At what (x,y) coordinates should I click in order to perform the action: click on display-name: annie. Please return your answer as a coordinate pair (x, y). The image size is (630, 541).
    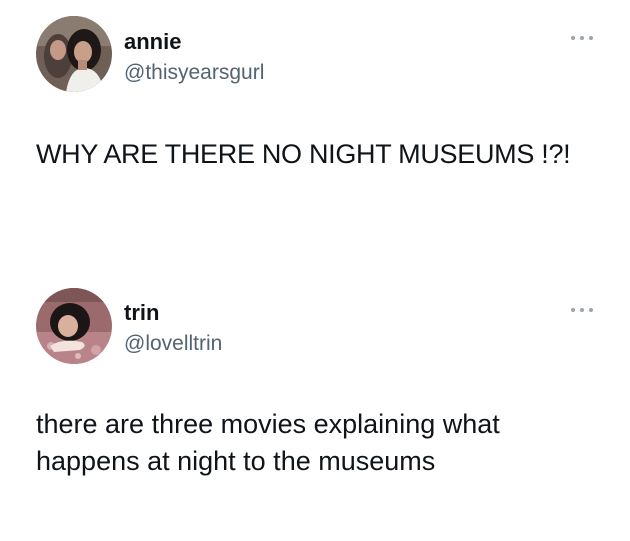
    Looking at the image, I should click on (152, 42).